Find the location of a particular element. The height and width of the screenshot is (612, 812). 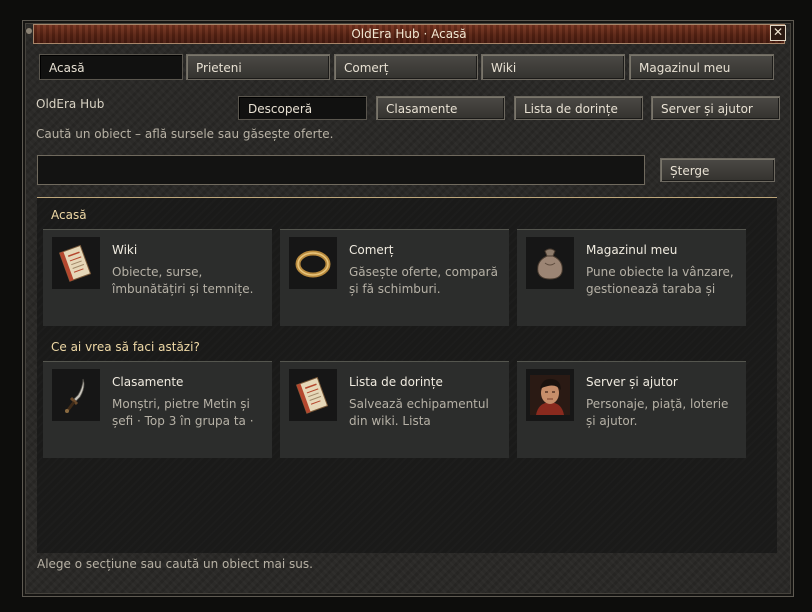

window-title: OldEra Hub · Acasă is located at coordinates (409, 34).